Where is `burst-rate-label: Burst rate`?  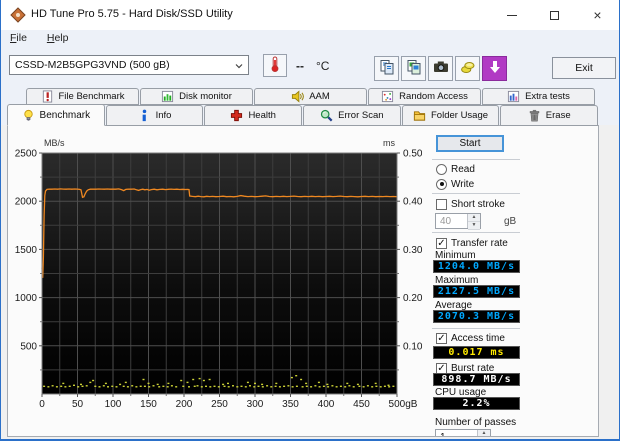 burst-rate-label: Burst rate is located at coordinates (473, 368).